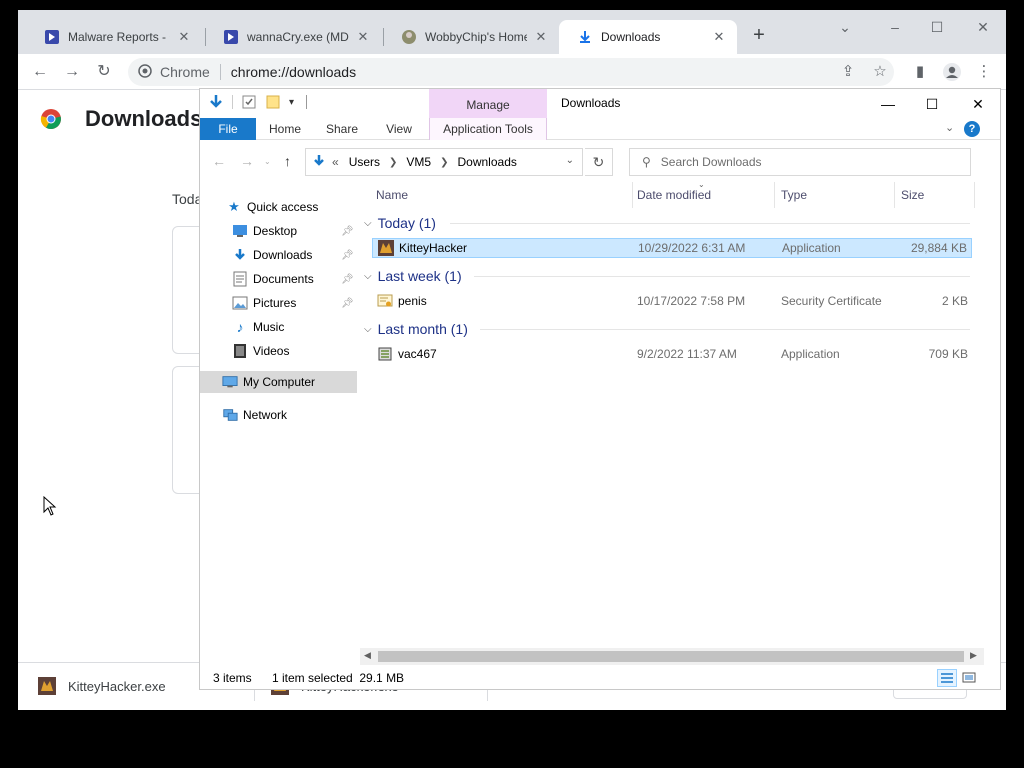 The width and height of the screenshot is (1024, 768). I want to click on scrollbar-thumb, so click(671, 656).